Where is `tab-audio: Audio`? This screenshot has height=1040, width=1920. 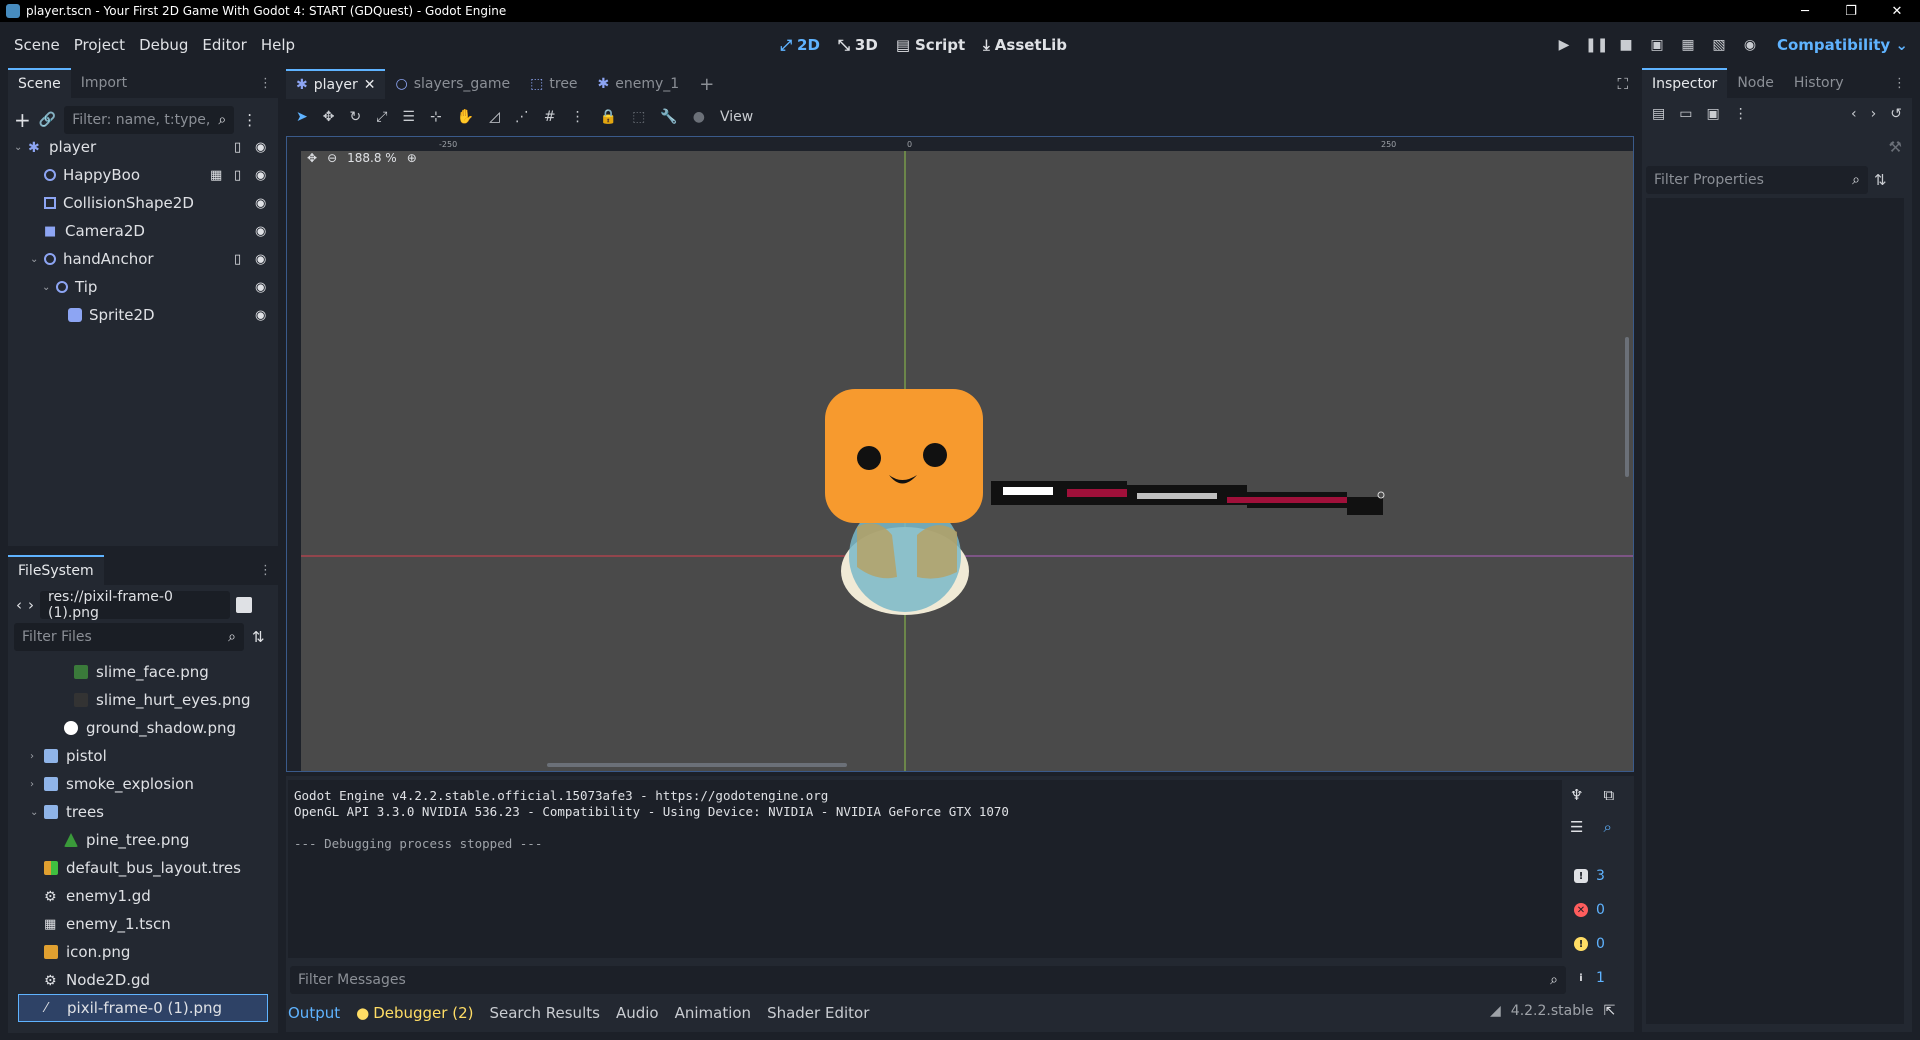
tab-audio: Audio is located at coordinates (637, 1013).